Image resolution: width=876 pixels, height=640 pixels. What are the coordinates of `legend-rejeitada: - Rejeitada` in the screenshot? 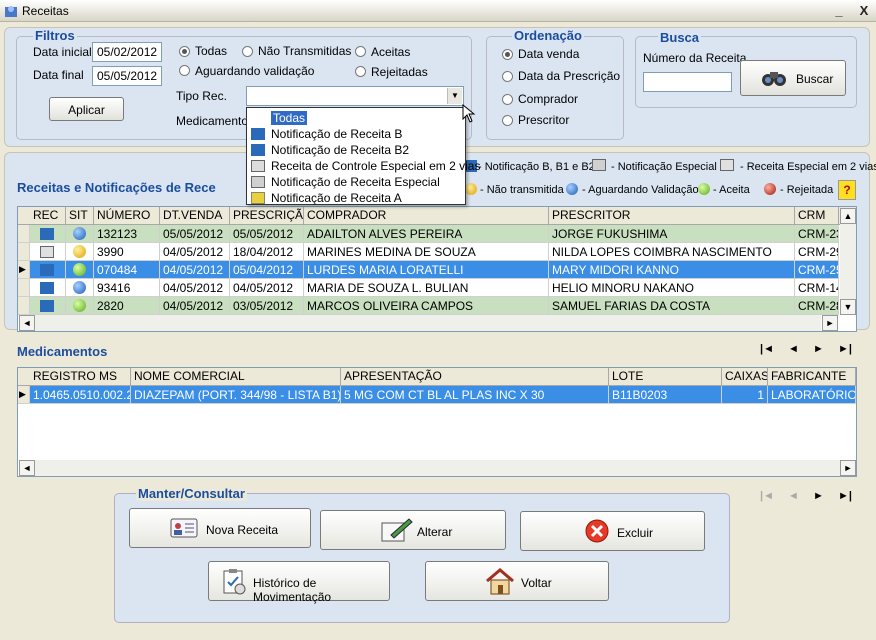 It's located at (807, 190).